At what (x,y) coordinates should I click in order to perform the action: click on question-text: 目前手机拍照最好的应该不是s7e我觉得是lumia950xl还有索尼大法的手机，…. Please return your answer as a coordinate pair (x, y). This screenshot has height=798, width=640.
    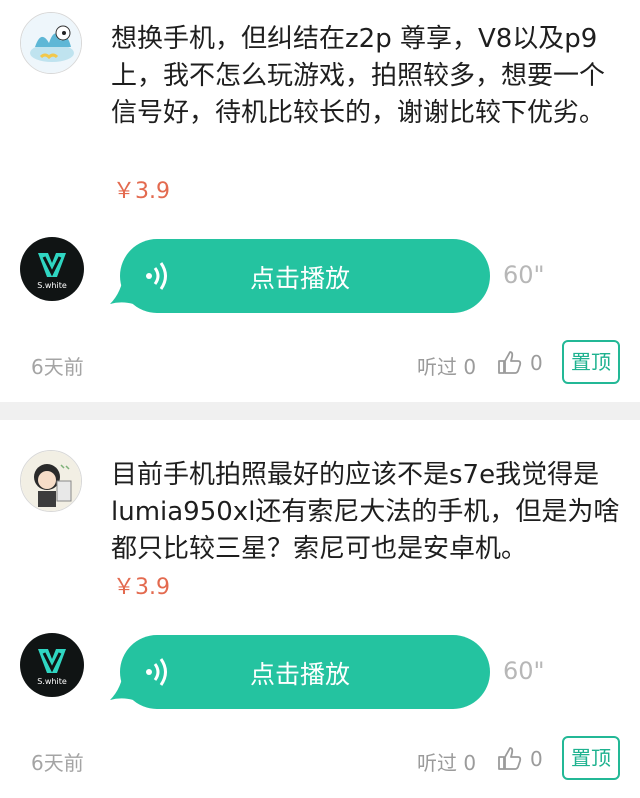
    Looking at the image, I should click on (365, 512).